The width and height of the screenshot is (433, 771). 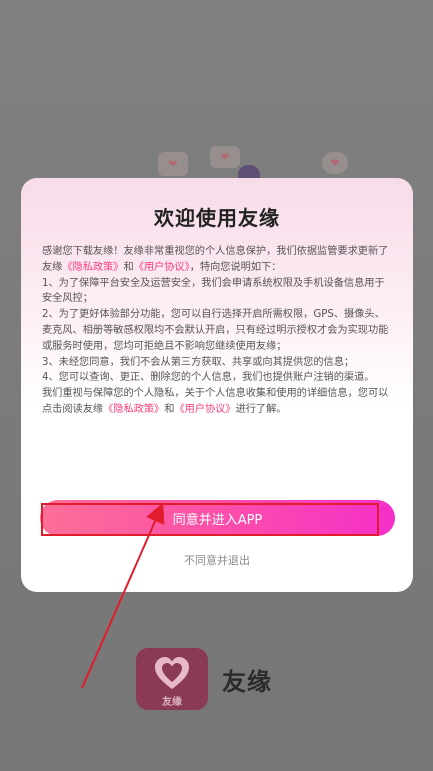 I want to click on app-logo: 友缘 友缘, so click(x=204, y=679).